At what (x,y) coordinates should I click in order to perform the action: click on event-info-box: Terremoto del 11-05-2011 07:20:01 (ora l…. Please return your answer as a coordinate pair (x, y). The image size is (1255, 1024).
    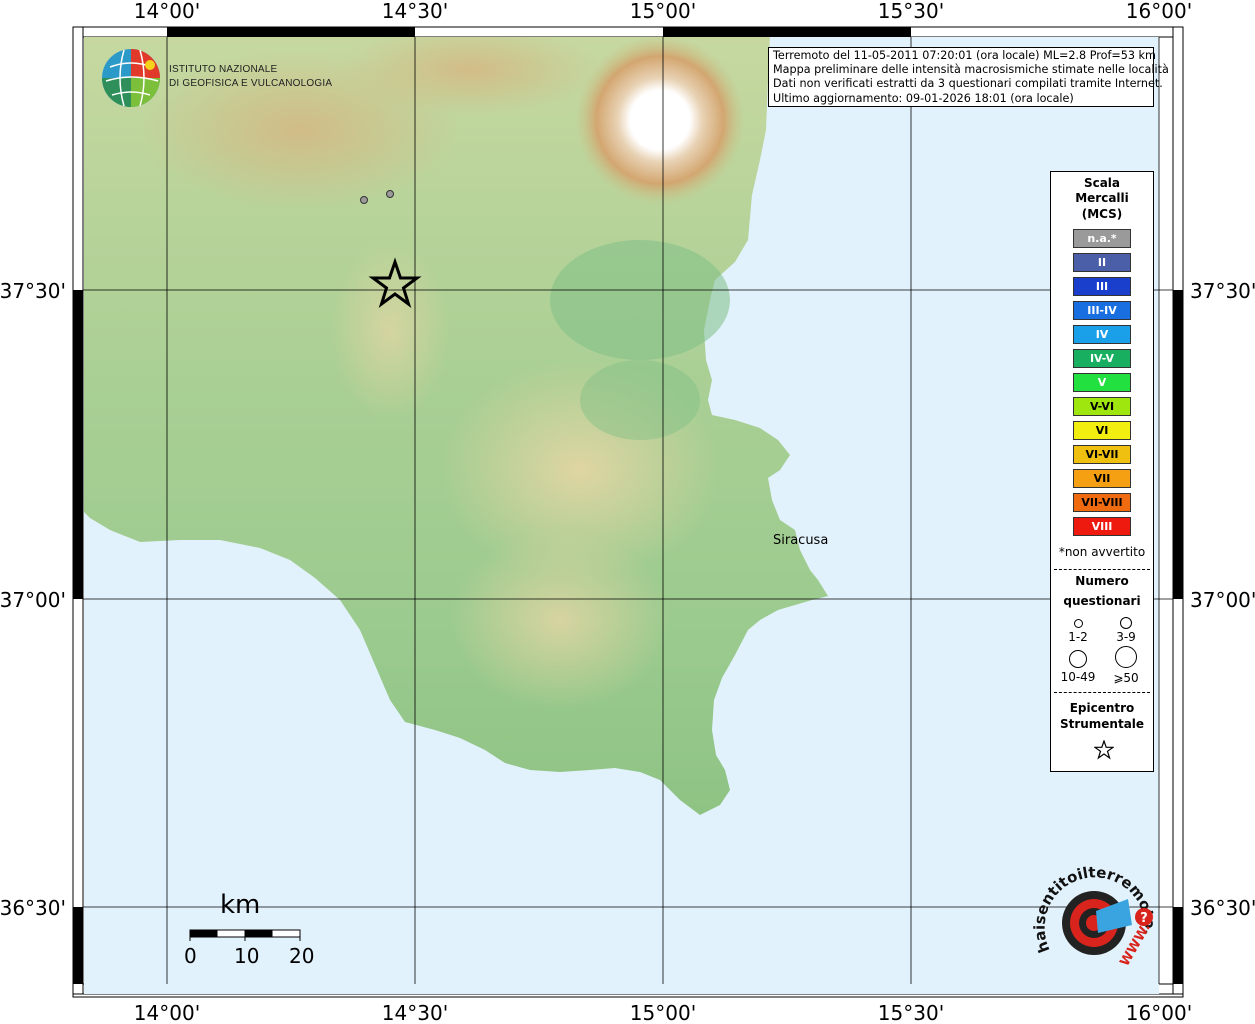
    Looking at the image, I should click on (968, 77).